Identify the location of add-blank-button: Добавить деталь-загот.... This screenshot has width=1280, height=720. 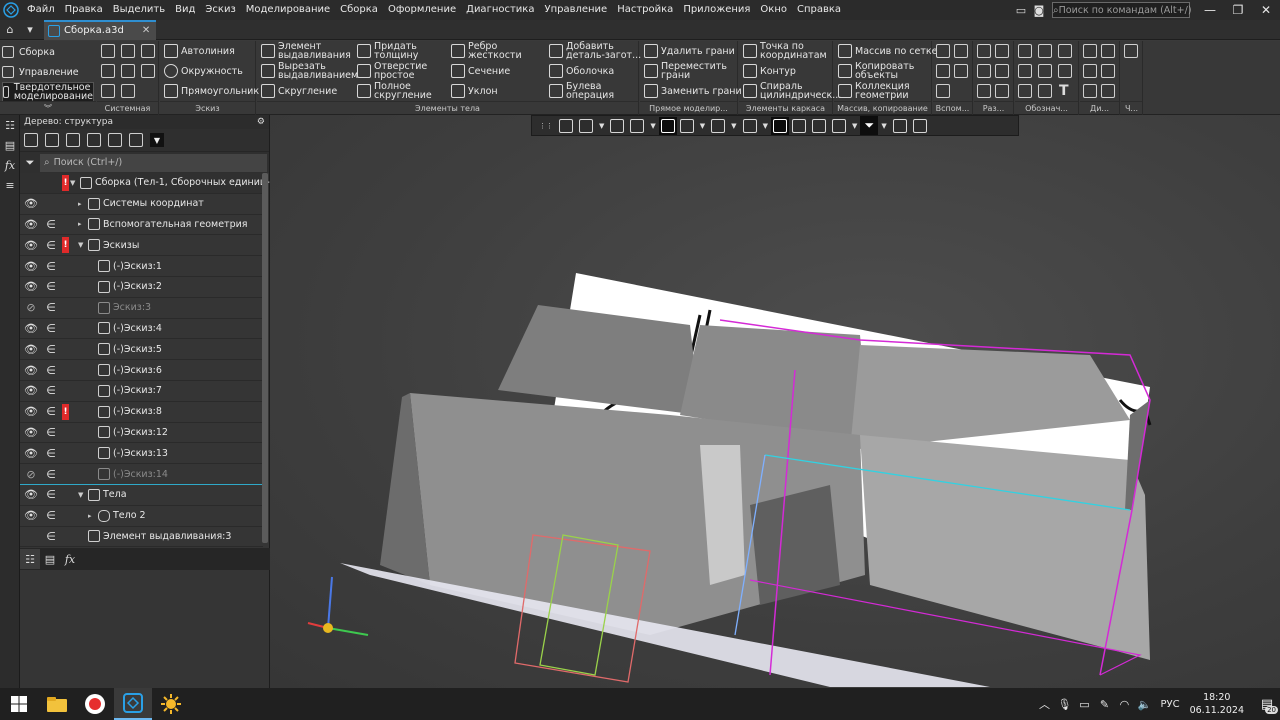
(595, 51).